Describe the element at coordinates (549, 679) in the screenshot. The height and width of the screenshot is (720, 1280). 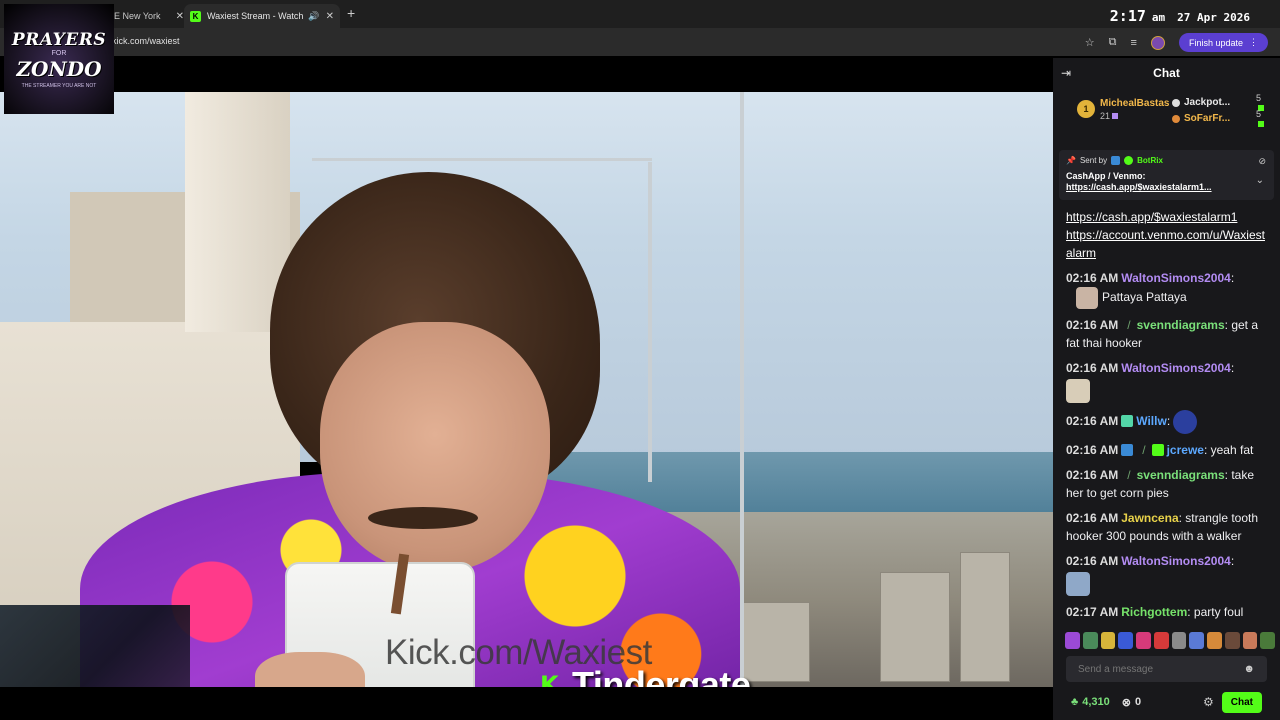
I see `kick-logo-icon: K` at that location.